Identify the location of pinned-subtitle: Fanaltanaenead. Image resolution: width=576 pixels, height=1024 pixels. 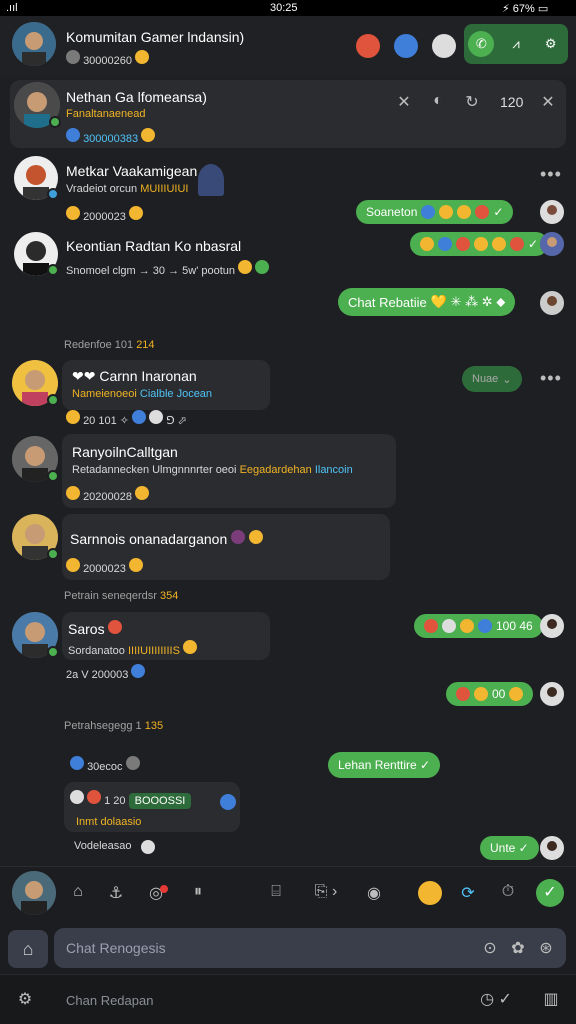
(106, 114).